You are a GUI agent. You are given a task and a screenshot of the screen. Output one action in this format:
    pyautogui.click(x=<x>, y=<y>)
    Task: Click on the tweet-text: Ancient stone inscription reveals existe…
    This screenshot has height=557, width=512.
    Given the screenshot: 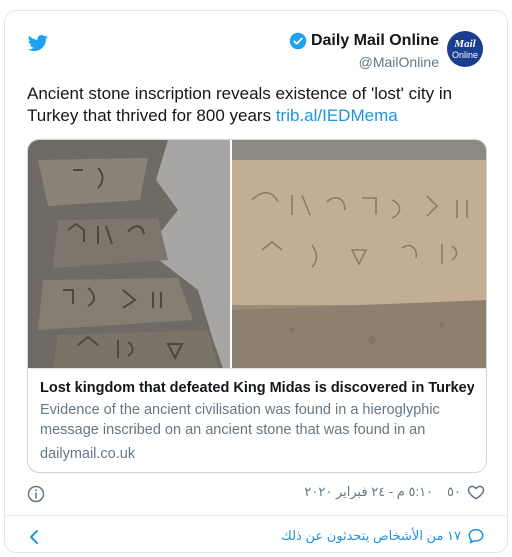 What is the action you would take?
    pyautogui.click(x=262, y=105)
    